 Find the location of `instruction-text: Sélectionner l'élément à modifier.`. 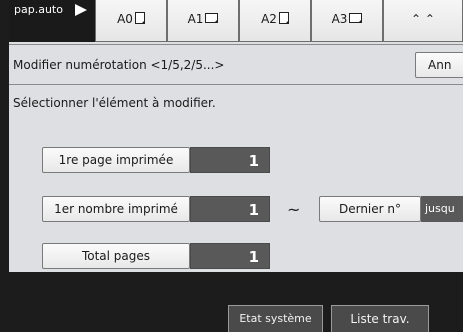

instruction-text: Sélectionner l'élément à modifier. is located at coordinates (114, 103).